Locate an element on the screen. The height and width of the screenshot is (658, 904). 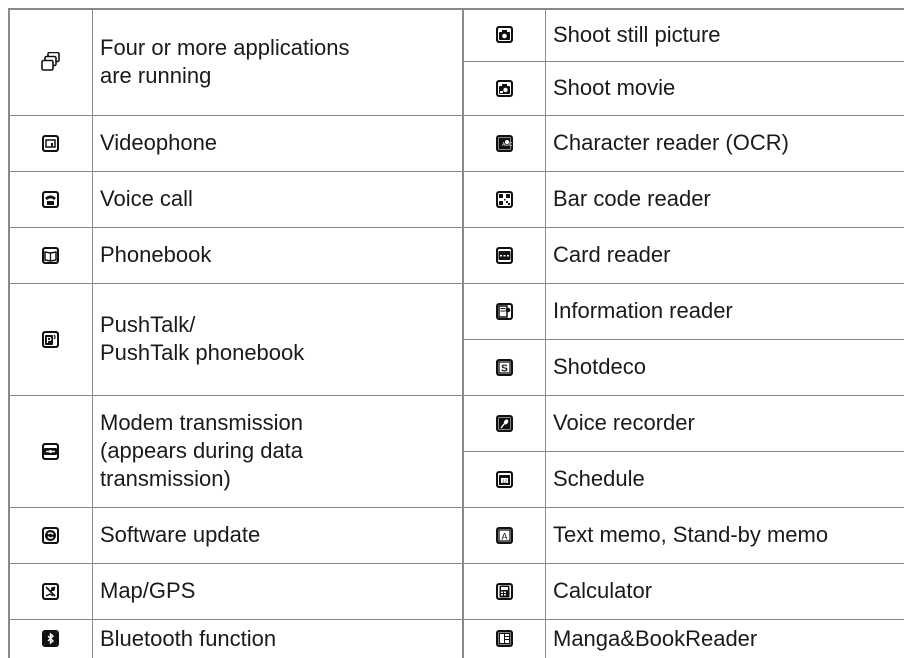
modem-icon is located at coordinates (50, 451).